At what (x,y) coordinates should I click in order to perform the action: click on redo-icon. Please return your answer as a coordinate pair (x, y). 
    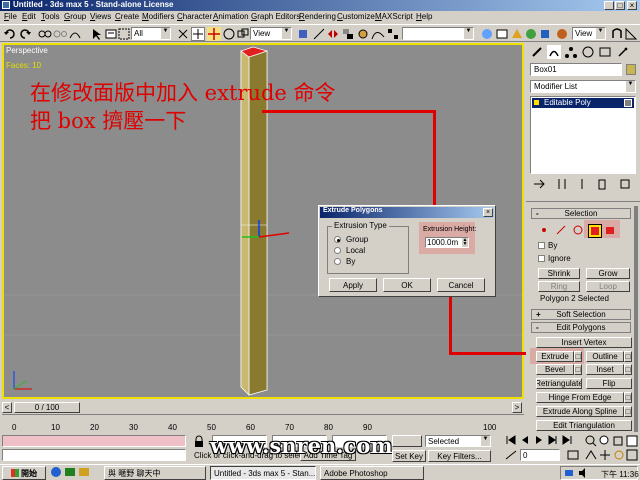
    Looking at the image, I should click on (25, 34).